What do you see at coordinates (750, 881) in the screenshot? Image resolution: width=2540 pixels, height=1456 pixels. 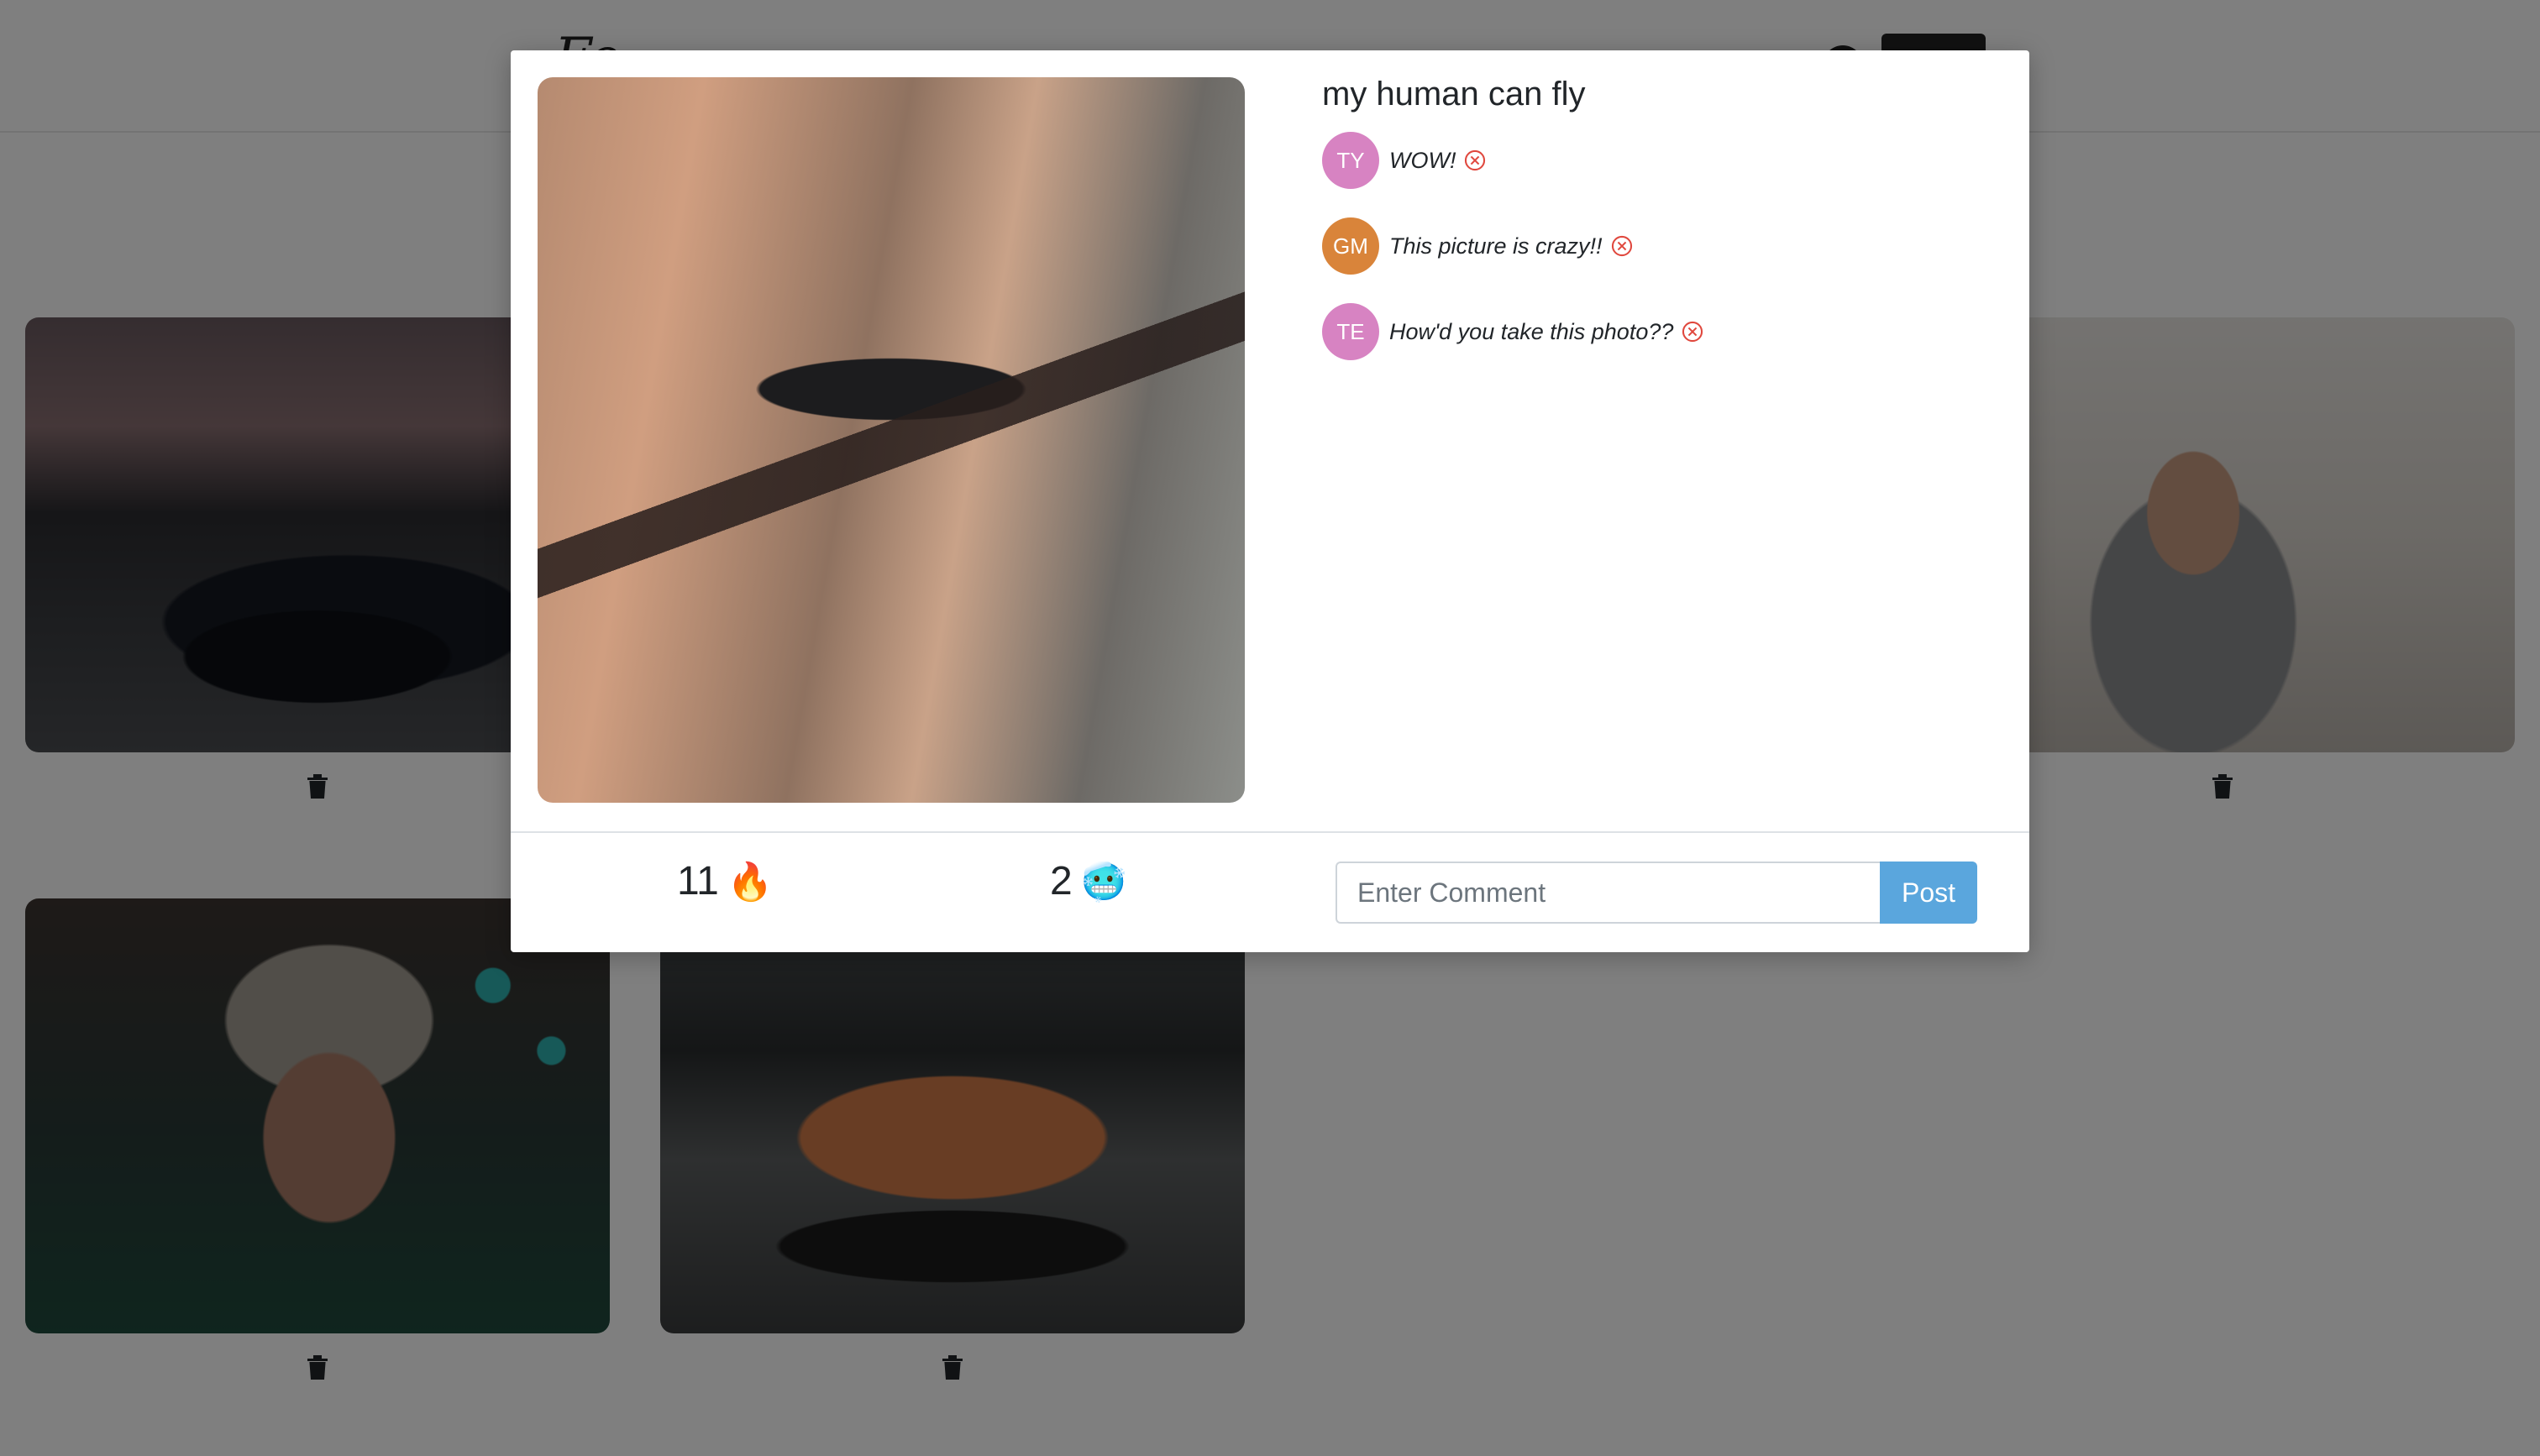 I see `fire-icon: 🔥` at bounding box center [750, 881].